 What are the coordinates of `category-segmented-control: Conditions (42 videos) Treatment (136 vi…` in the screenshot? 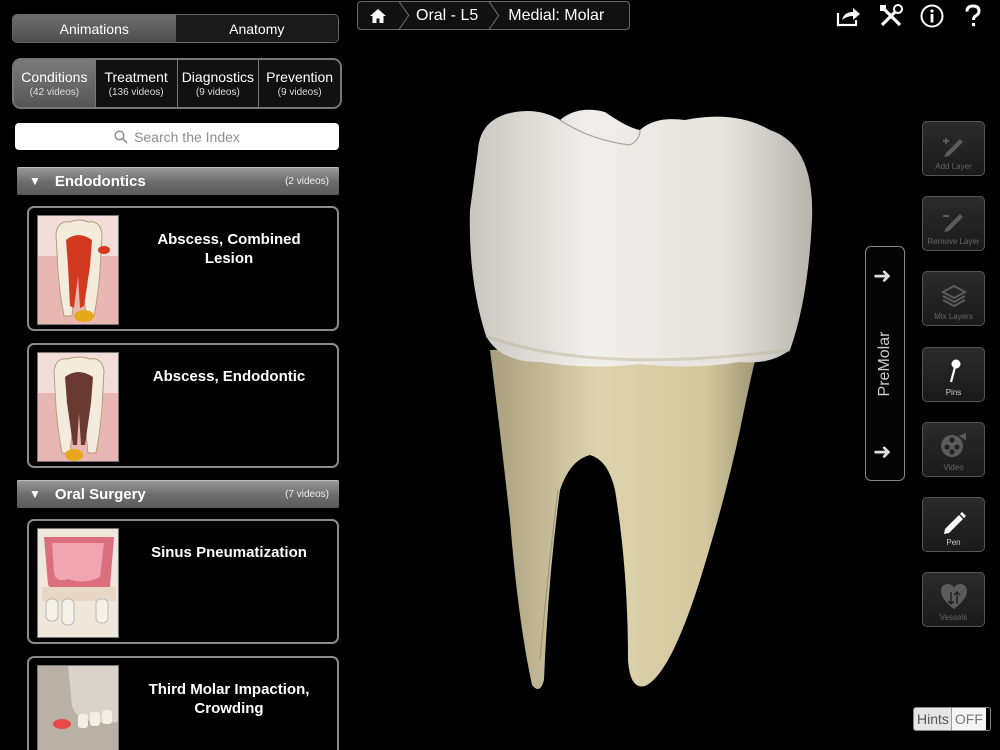 It's located at (177, 83).